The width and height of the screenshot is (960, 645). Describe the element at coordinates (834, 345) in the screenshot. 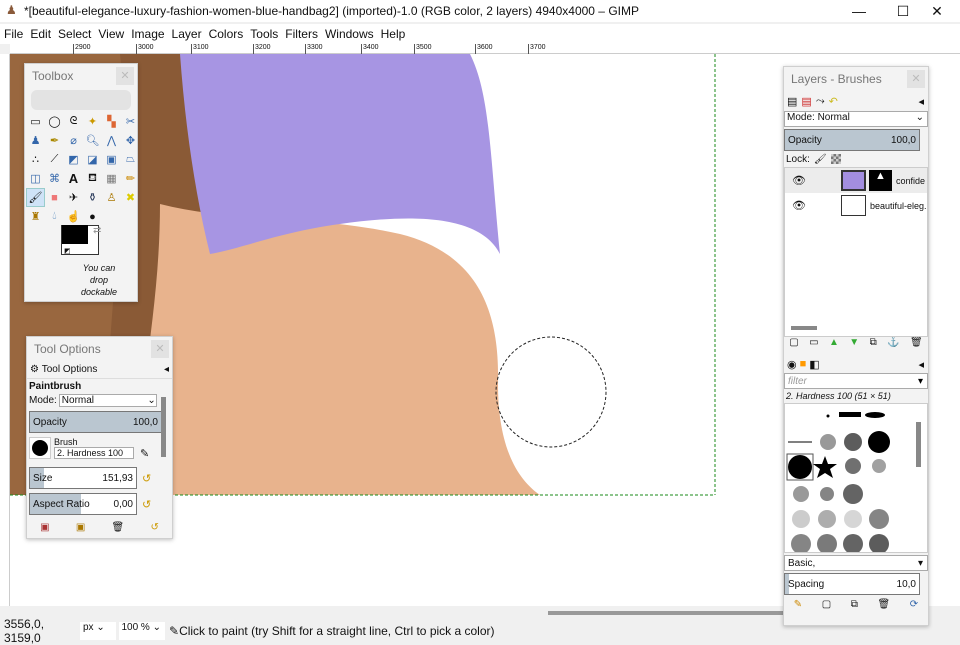

I see `raise-layer-icon: ▲` at that location.